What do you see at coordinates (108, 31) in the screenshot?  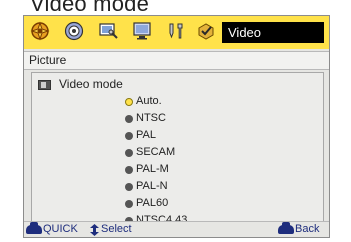 I see `display-setup-icon` at bounding box center [108, 31].